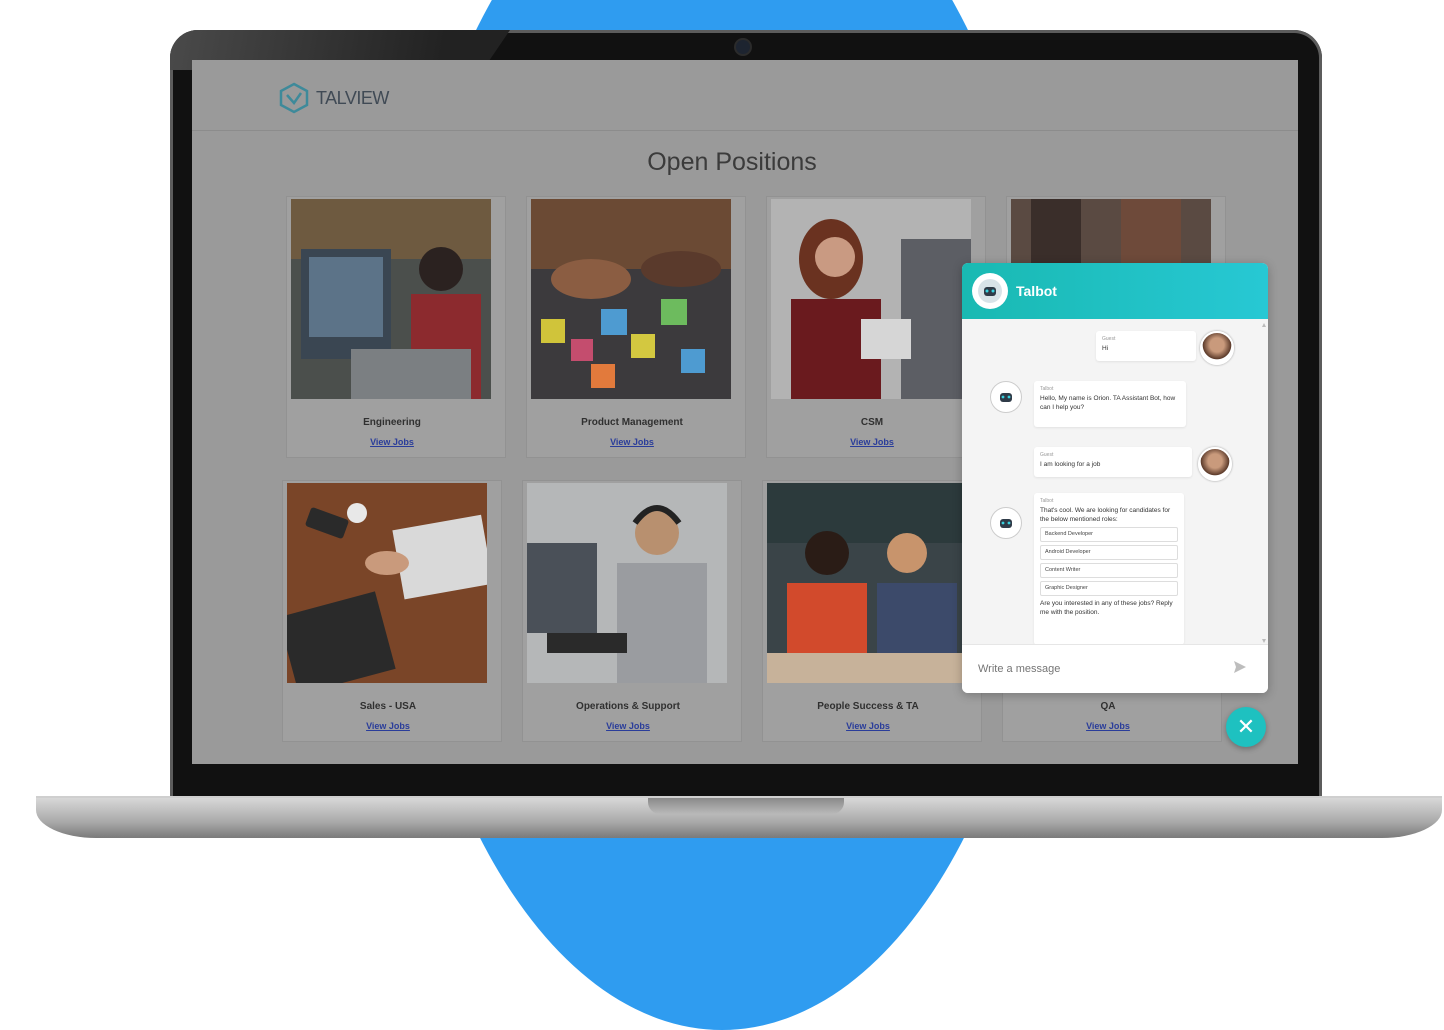 This screenshot has width=1444, height=1030. I want to click on job-card-sales-usa: Sales - USA View Jobs, so click(392, 611).